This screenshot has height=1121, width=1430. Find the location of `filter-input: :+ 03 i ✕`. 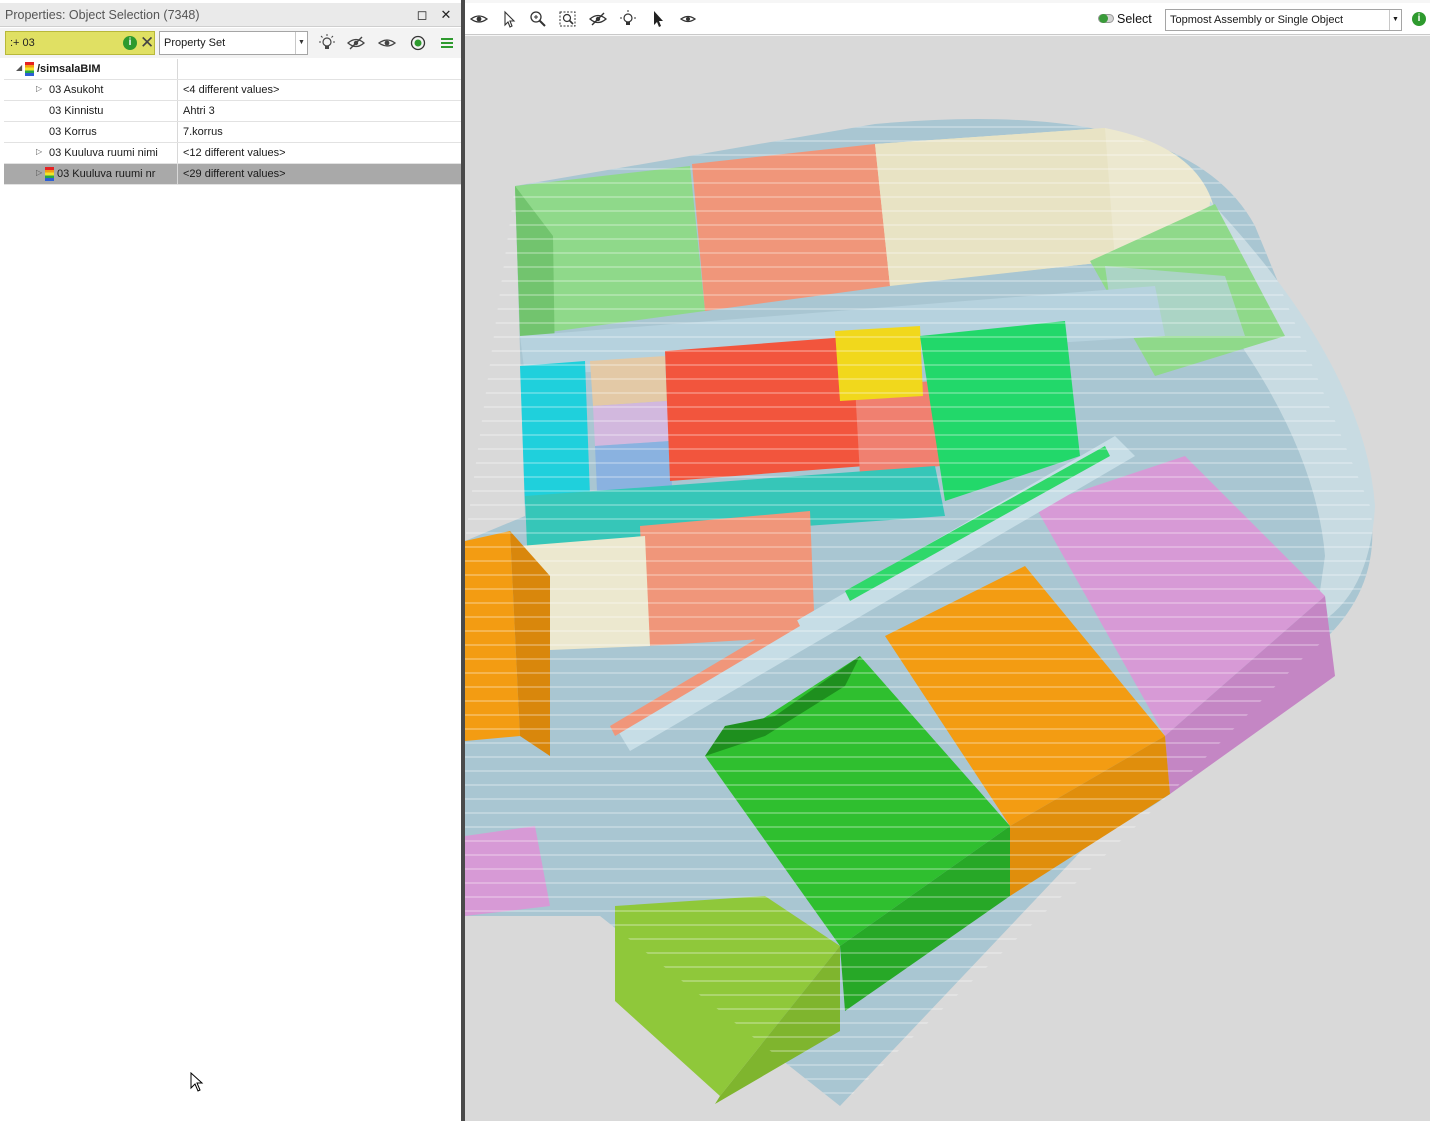

filter-input: :+ 03 i ✕ is located at coordinates (80, 43).